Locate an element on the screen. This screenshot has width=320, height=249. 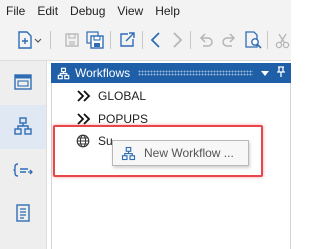
globe-icon is located at coordinates (84, 141).